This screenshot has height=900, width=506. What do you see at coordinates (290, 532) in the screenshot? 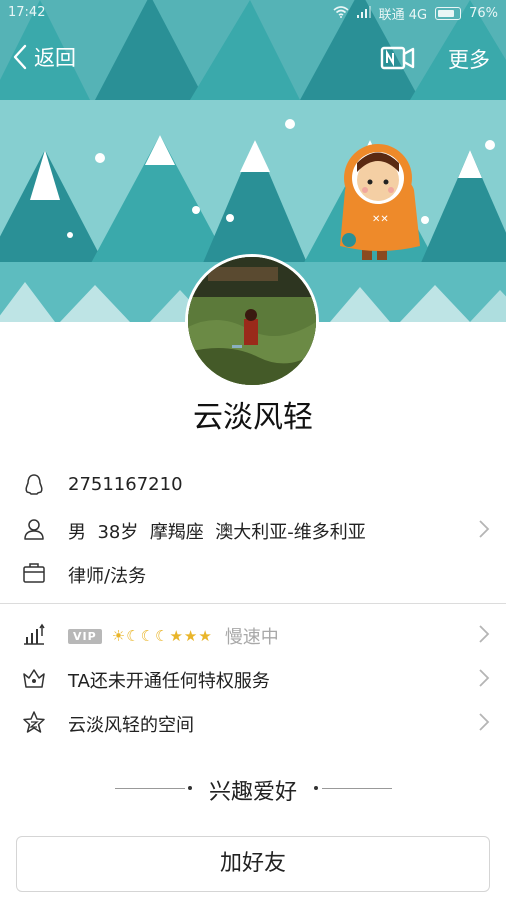
I see `location: 澳大利亚-维多利亚` at bounding box center [290, 532].